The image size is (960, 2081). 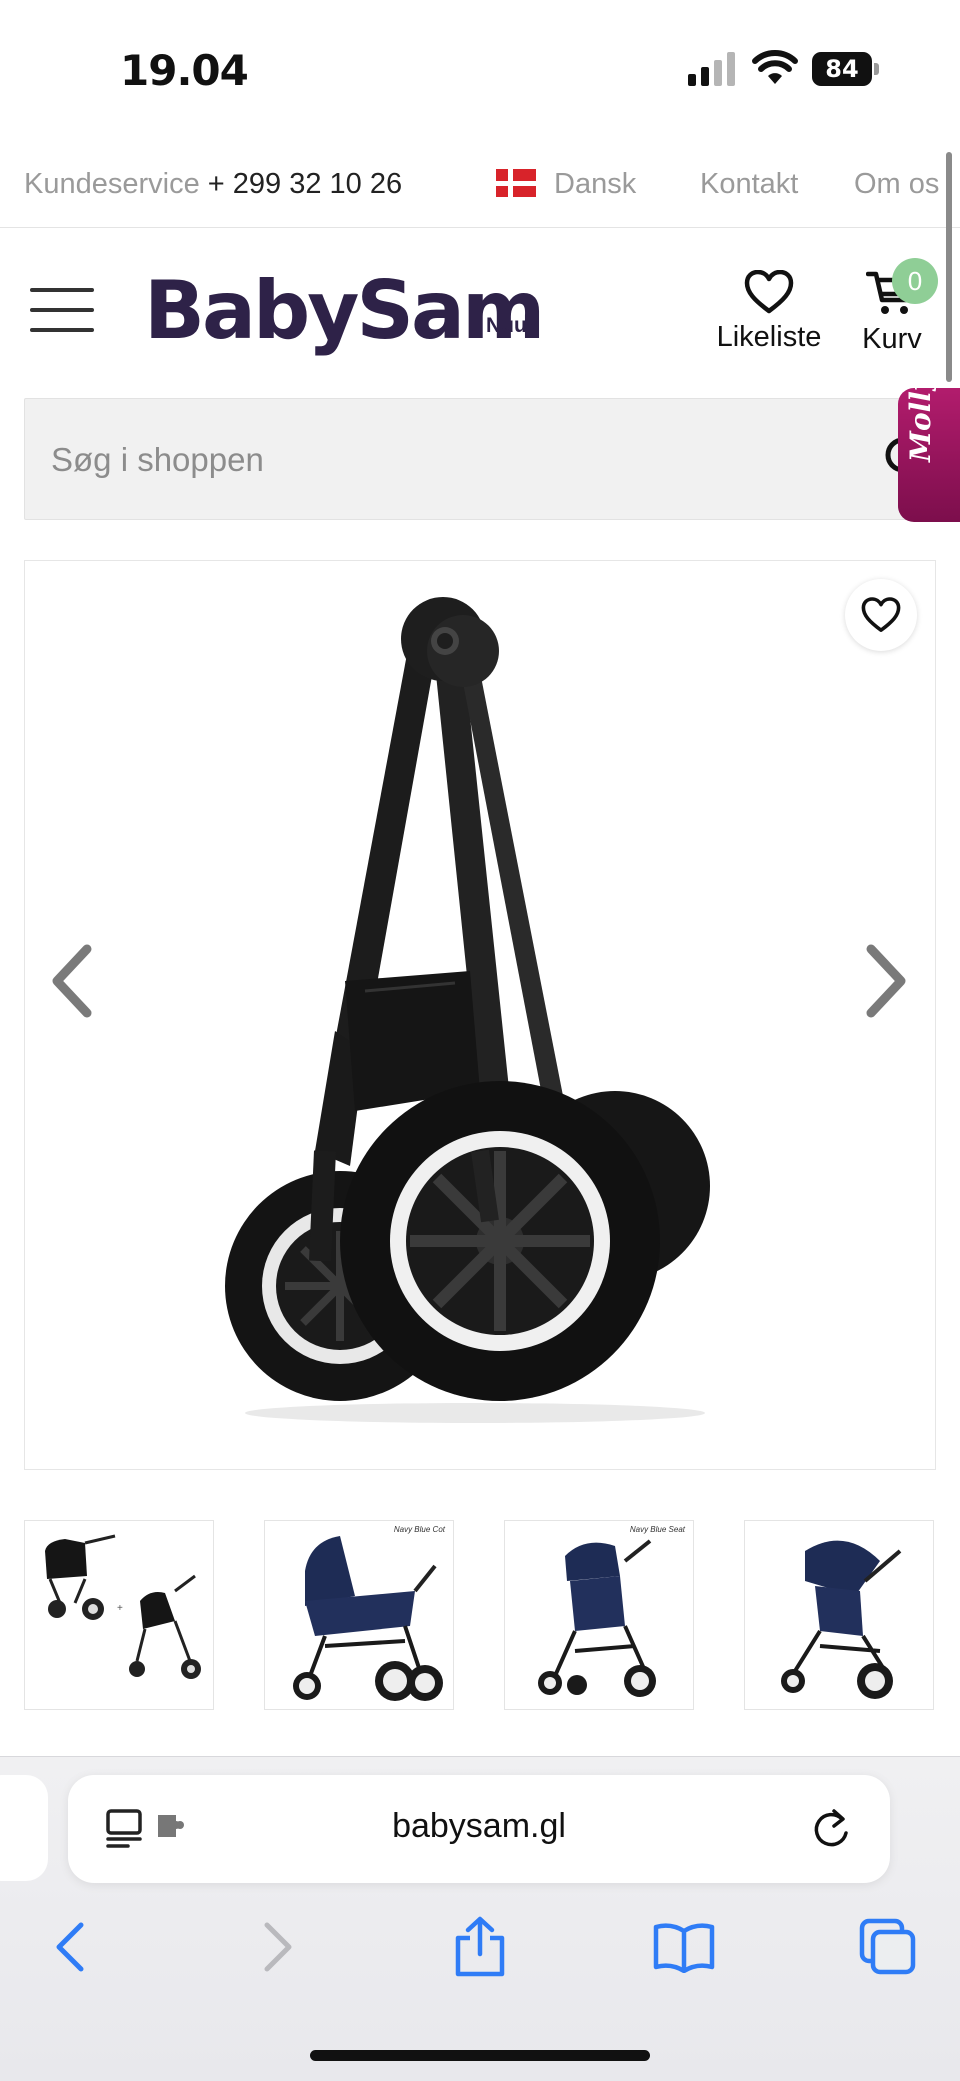 I want to click on site-logo: BabySam, so click(x=344, y=310).